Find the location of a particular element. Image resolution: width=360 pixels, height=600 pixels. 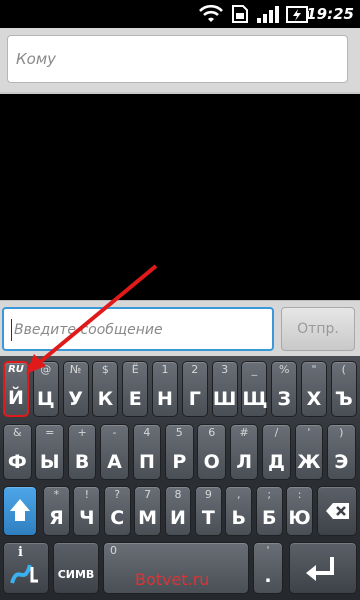

language-indicator: RU is located at coordinates (16, 369).